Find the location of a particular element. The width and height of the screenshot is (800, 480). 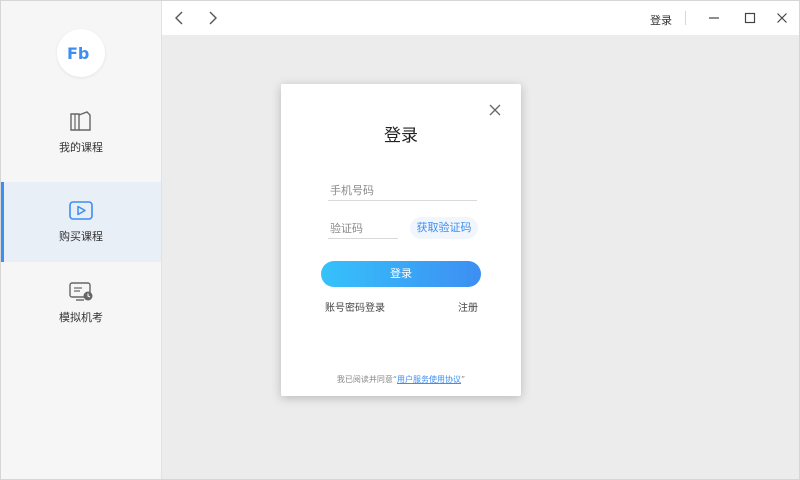

monitor-clock-icon is located at coordinates (81, 292).